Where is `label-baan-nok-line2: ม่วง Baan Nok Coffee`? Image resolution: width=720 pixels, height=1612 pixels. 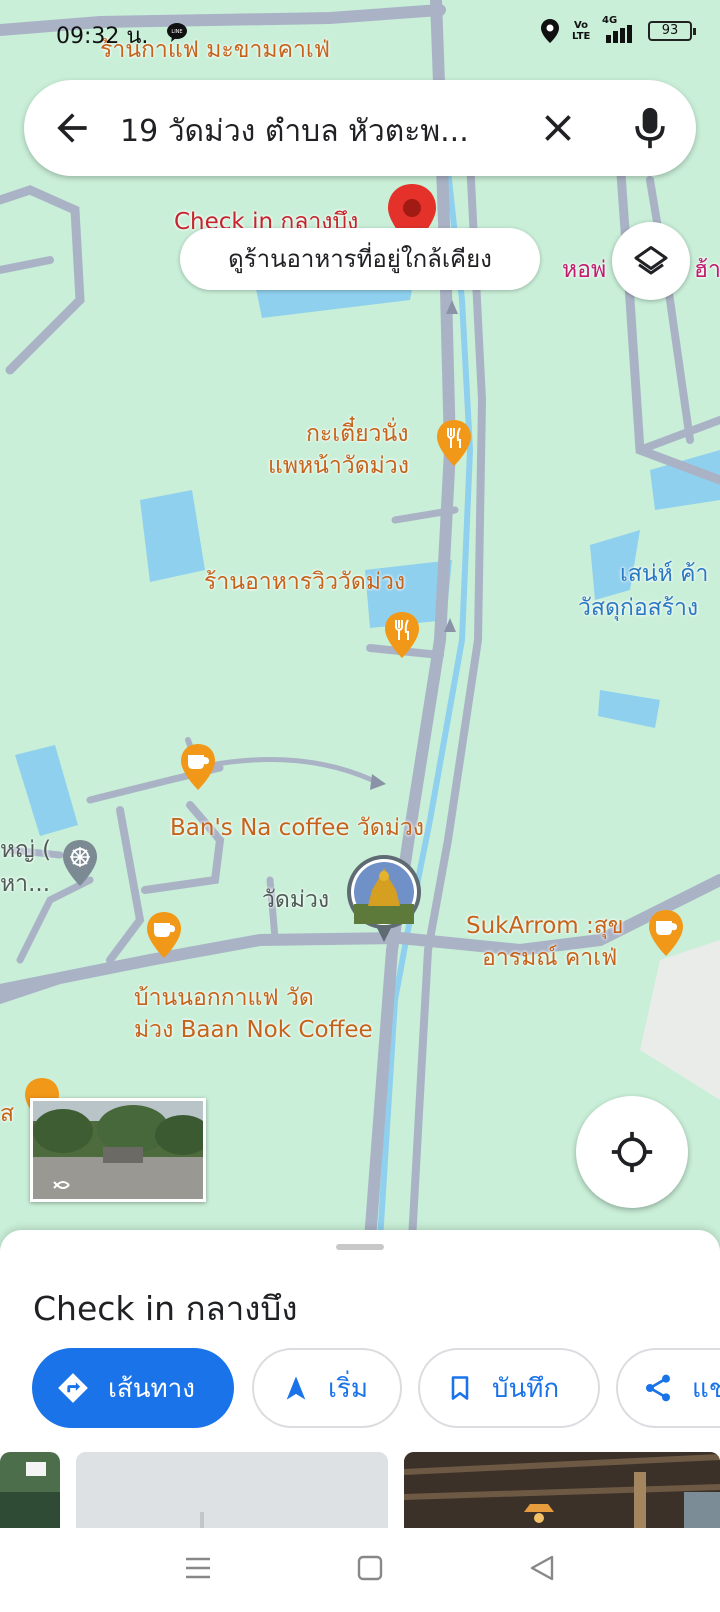 label-baan-nok-line2: ม่วง Baan Nok Coffee is located at coordinates (253, 1030).